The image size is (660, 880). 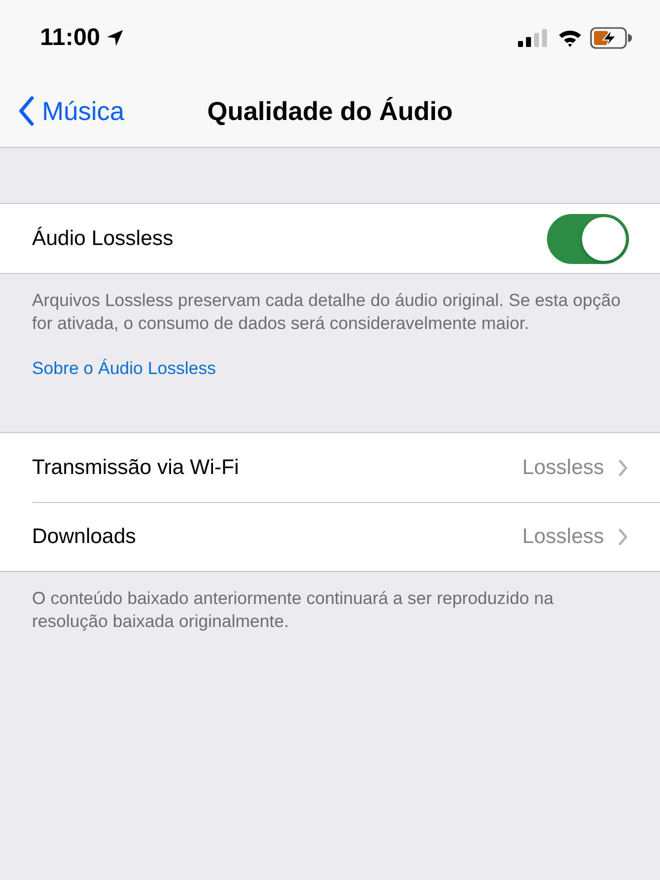 What do you see at coordinates (293, 610) in the screenshot?
I see `footer-text: O conteúdo baixado anteriormente continuará a ser reproduzido na resolução baixada originalmente.` at bounding box center [293, 610].